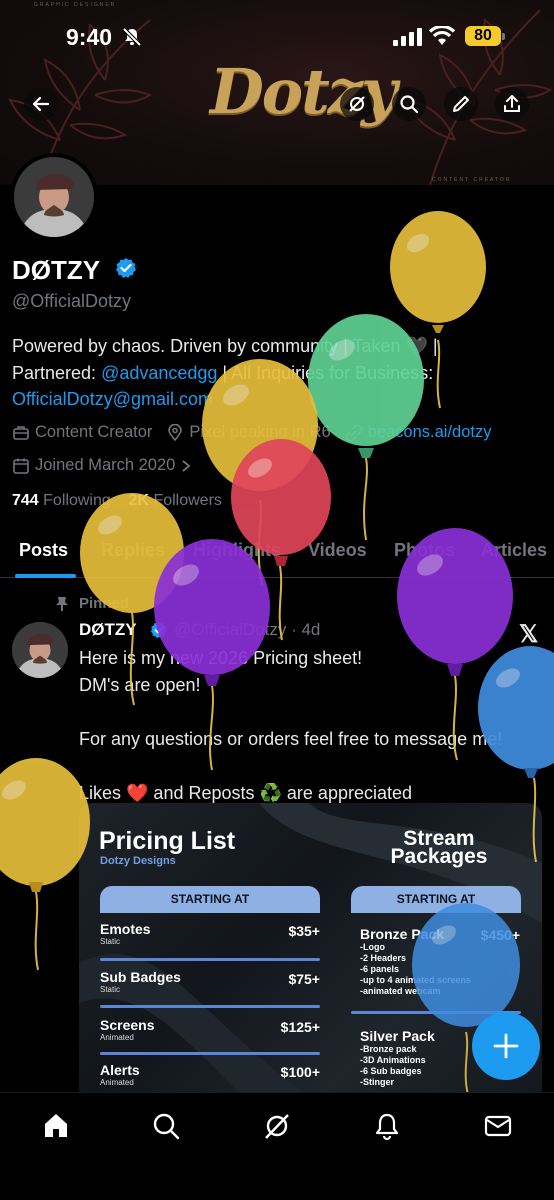  Describe the element at coordinates (304, 931) in the screenshot. I see `price-item-price: $35+` at that location.